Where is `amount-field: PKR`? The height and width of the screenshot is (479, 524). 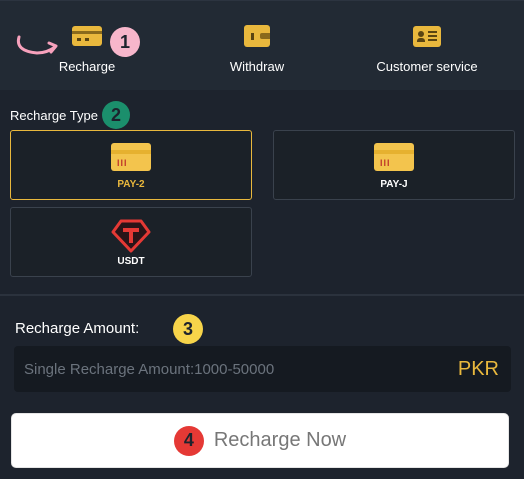
amount-field: PKR is located at coordinates (262, 369).